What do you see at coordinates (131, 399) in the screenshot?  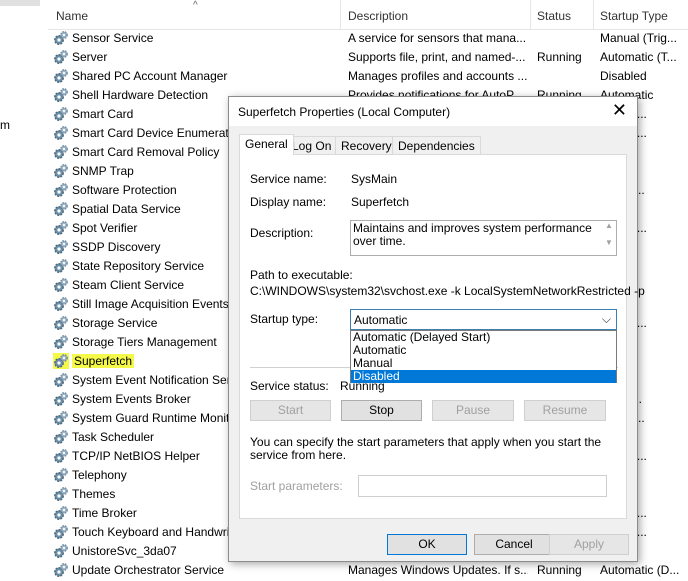 I see `service-name: System Events Broker` at bounding box center [131, 399].